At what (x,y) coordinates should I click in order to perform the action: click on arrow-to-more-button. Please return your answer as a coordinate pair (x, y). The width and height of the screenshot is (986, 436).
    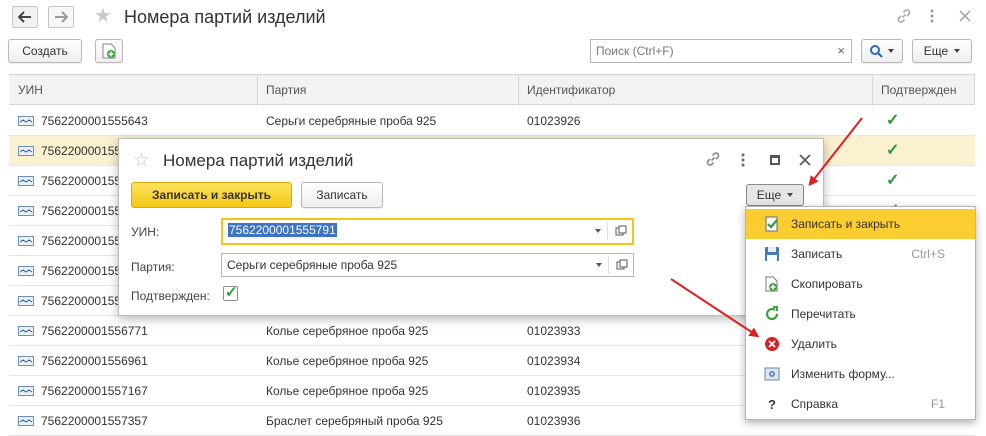
    Looking at the image, I should click on (835, 152).